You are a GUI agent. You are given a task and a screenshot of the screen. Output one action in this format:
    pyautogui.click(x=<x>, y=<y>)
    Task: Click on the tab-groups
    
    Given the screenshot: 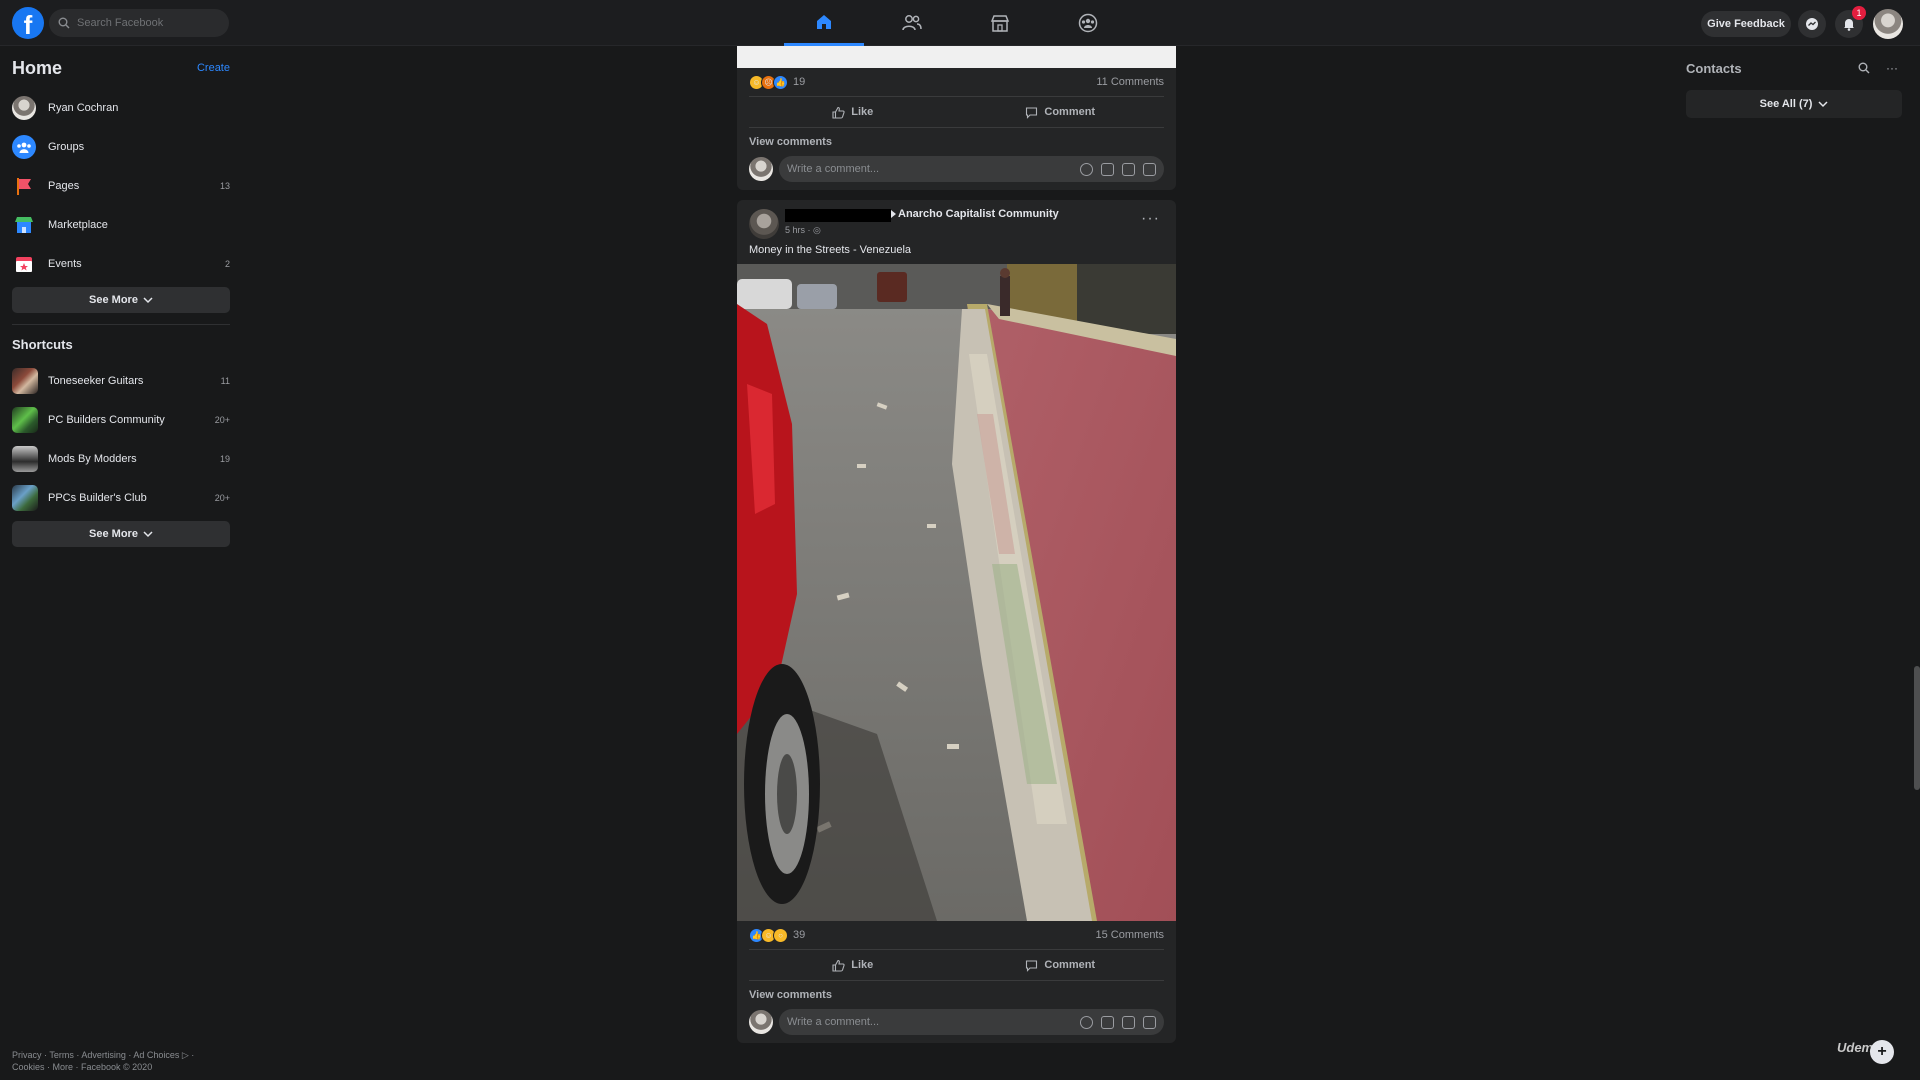 What is the action you would take?
    pyautogui.click(x=1088, y=23)
    